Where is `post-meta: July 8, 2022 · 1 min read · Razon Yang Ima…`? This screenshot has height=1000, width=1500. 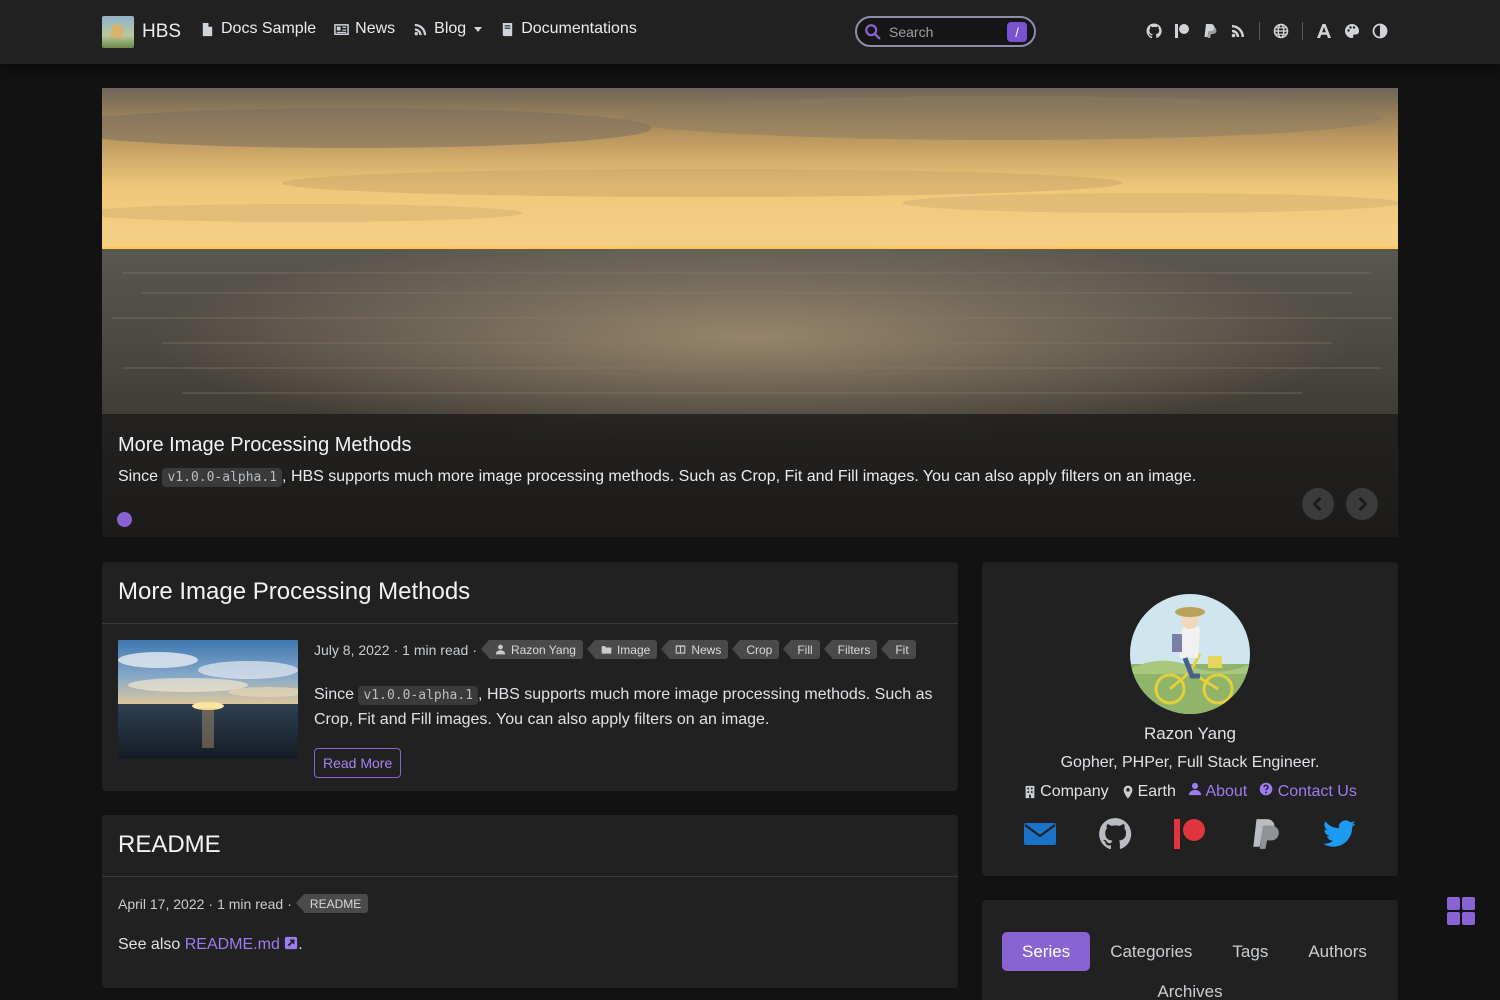
post-meta: July 8, 2022 · 1 min read · Razon Yang Ima… is located at coordinates (624, 649).